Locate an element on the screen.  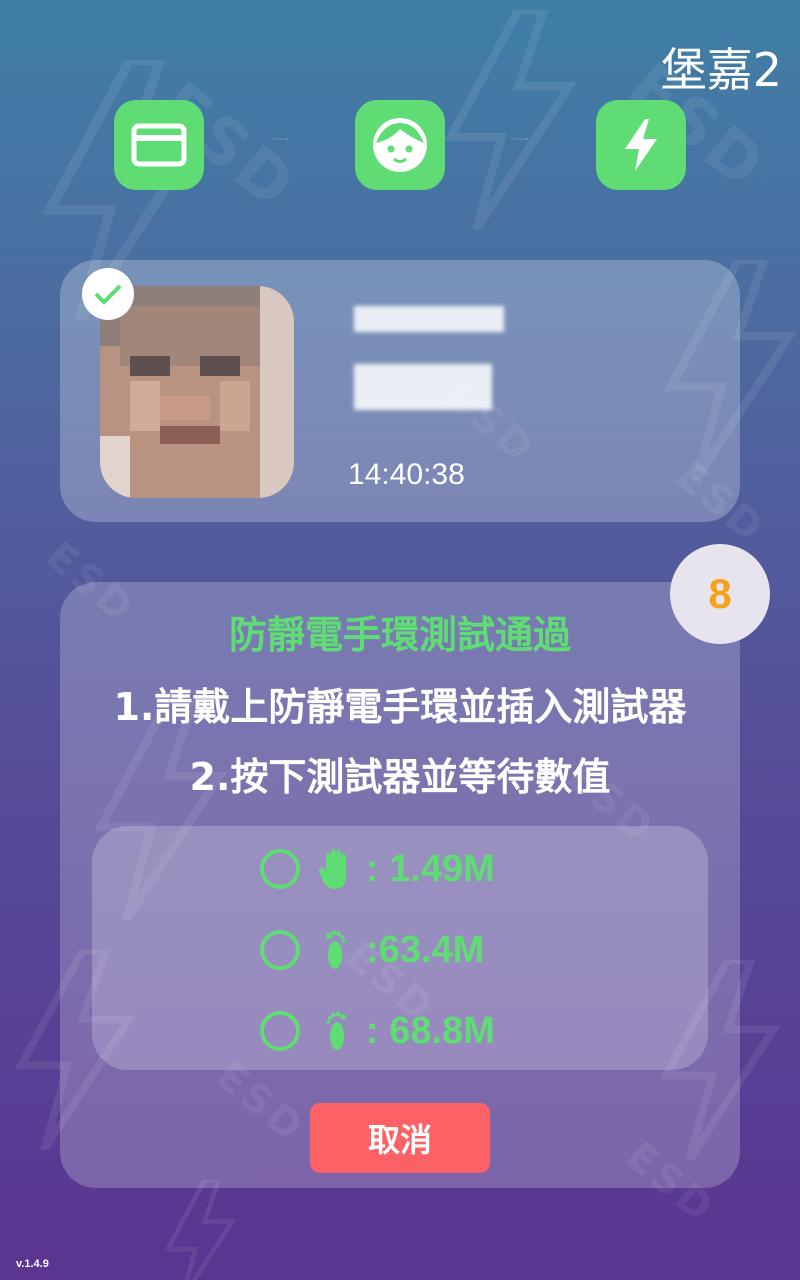
hand-icon is located at coordinates (336, 869).